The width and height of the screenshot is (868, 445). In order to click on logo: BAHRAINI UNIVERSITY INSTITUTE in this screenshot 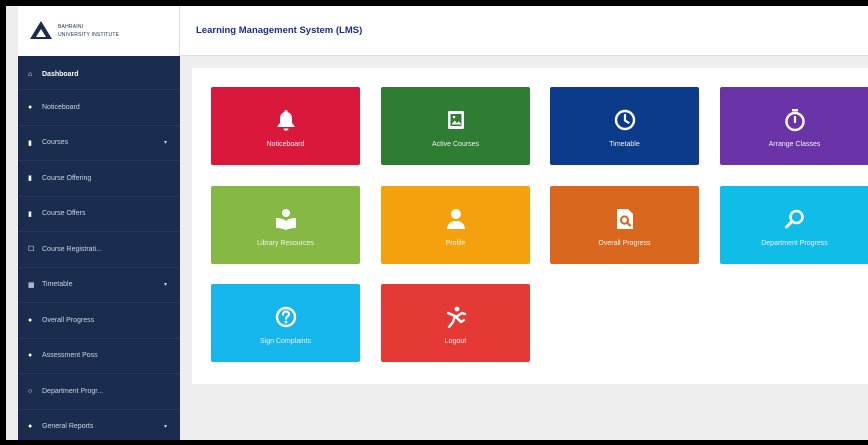, I will do `click(99, 31)`.